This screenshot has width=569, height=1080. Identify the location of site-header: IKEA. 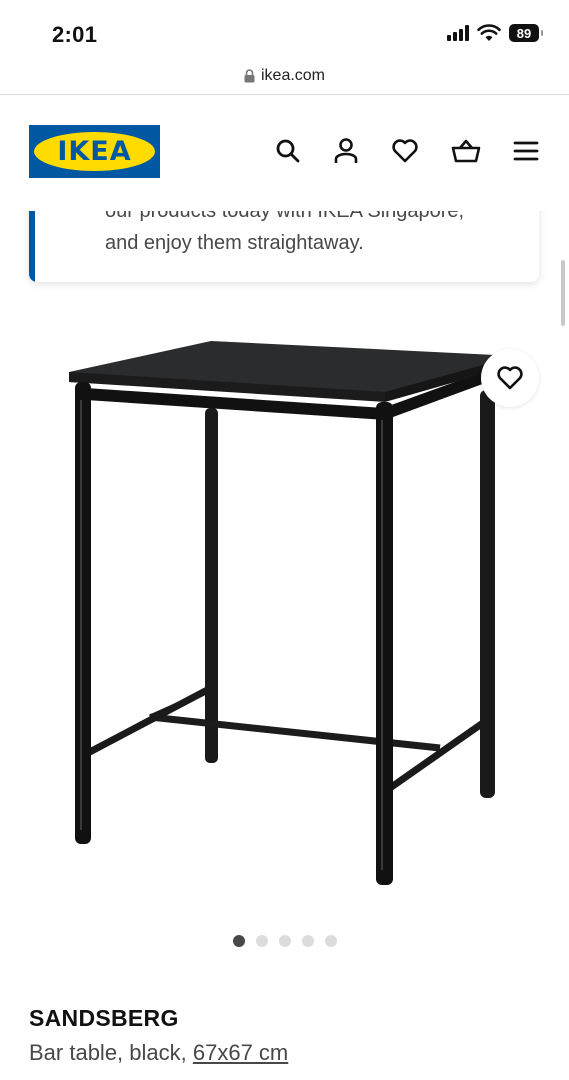
(284, 153).